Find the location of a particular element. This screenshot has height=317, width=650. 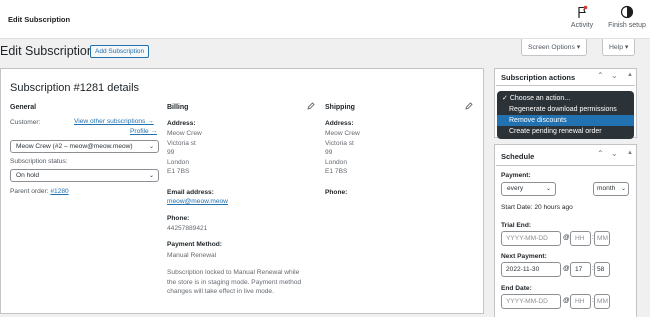

billing-address-line: Victoria st is located at coordinates (181, 143).